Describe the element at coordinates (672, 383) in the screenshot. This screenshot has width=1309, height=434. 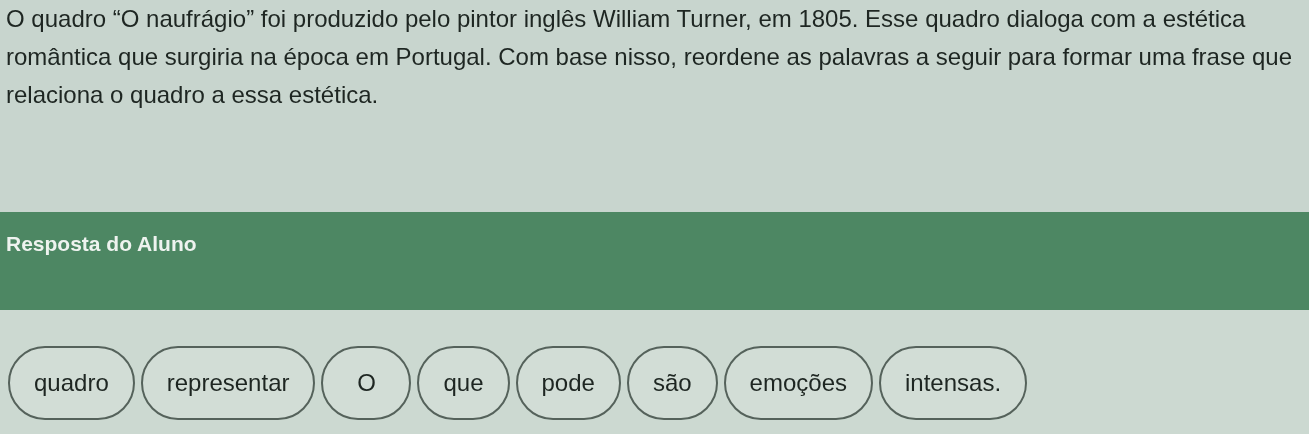
I see `word-chip: são` at that location.